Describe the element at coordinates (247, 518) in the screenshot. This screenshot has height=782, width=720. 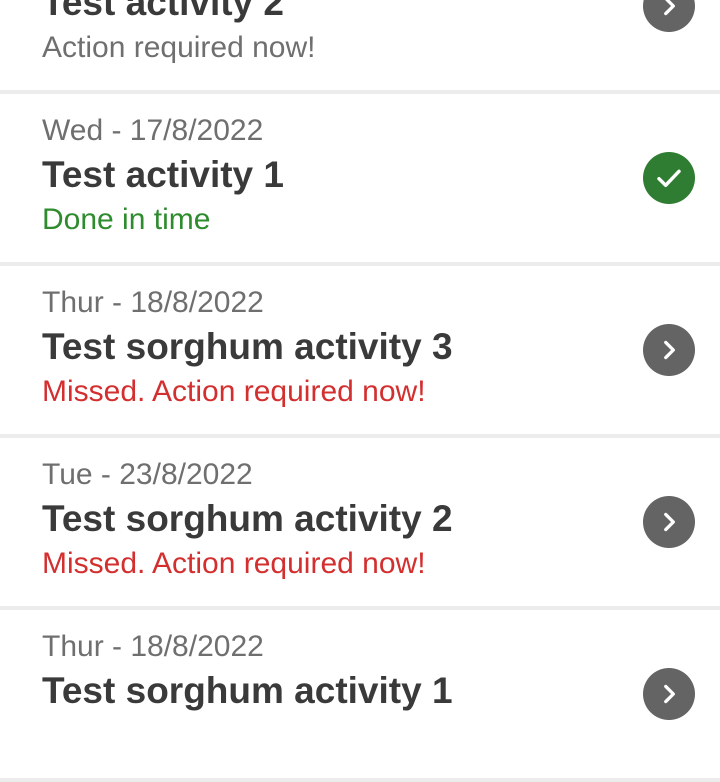
I see `activity-title: Test sorghum activity 2` at that location.